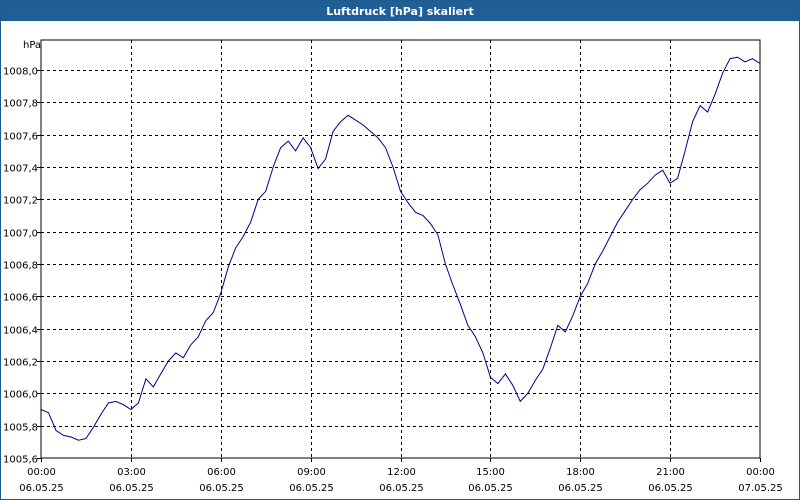 The width and height of the screenshot is (800, 500). I want to click on x-tick-label-time: 21:00, so click(670, 472).